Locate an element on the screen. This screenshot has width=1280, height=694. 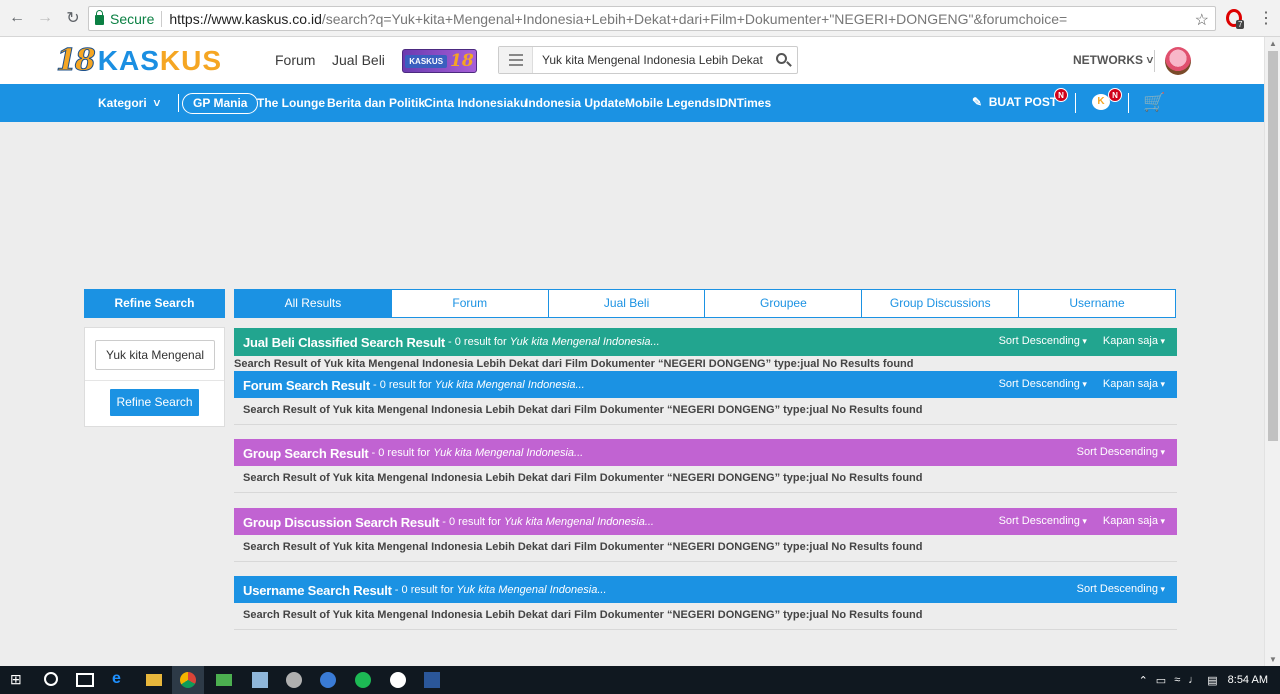
category-link: Cinta Indonesiaku is located at coordinates (475, 103).